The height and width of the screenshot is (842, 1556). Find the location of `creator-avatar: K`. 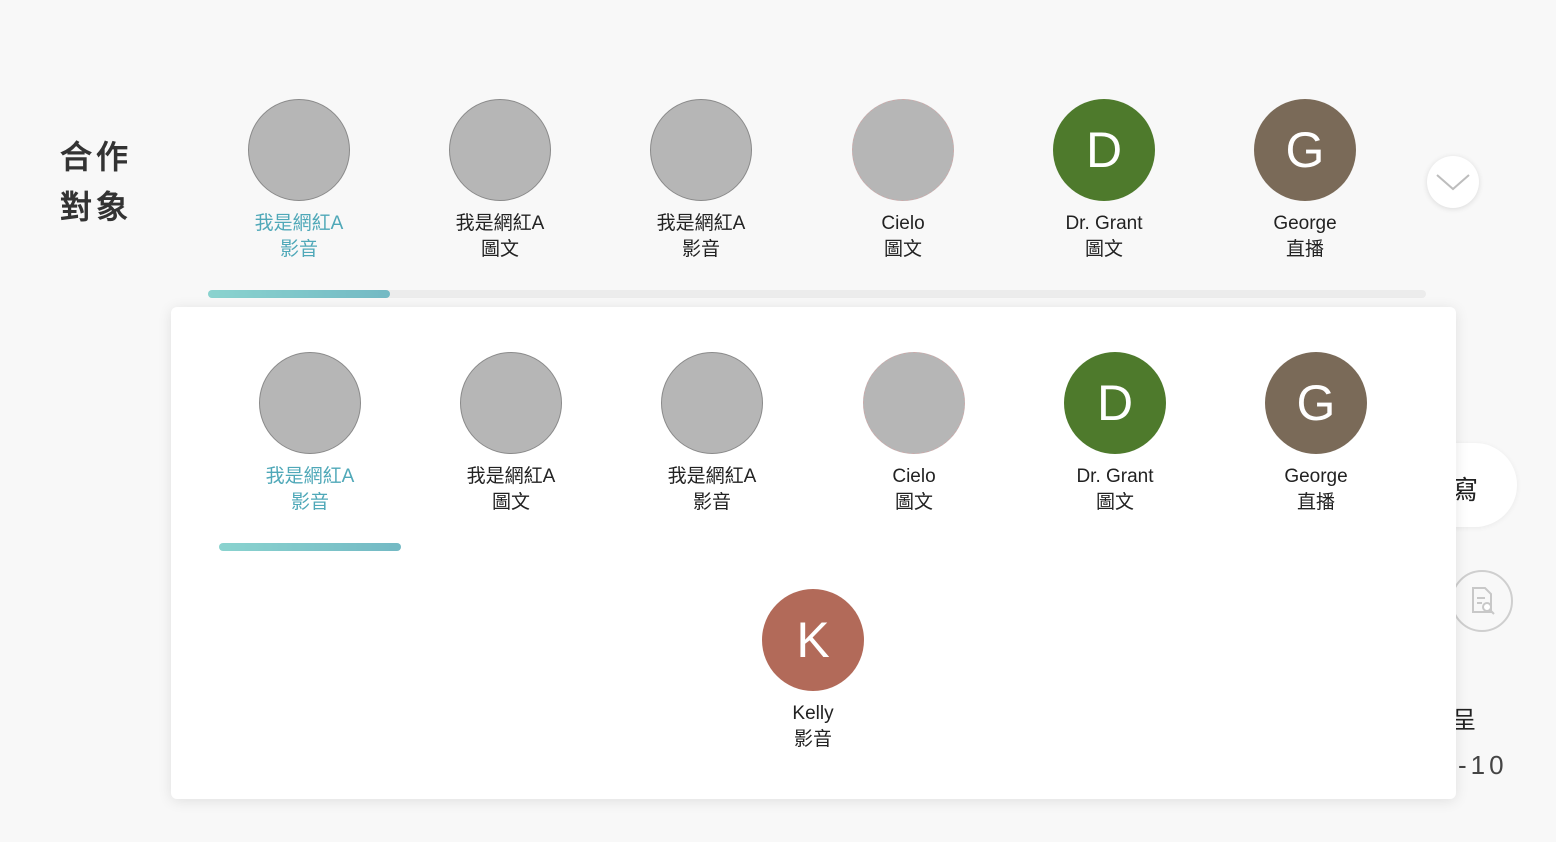

creator-avatar: K is located at coordinates (813, 640).